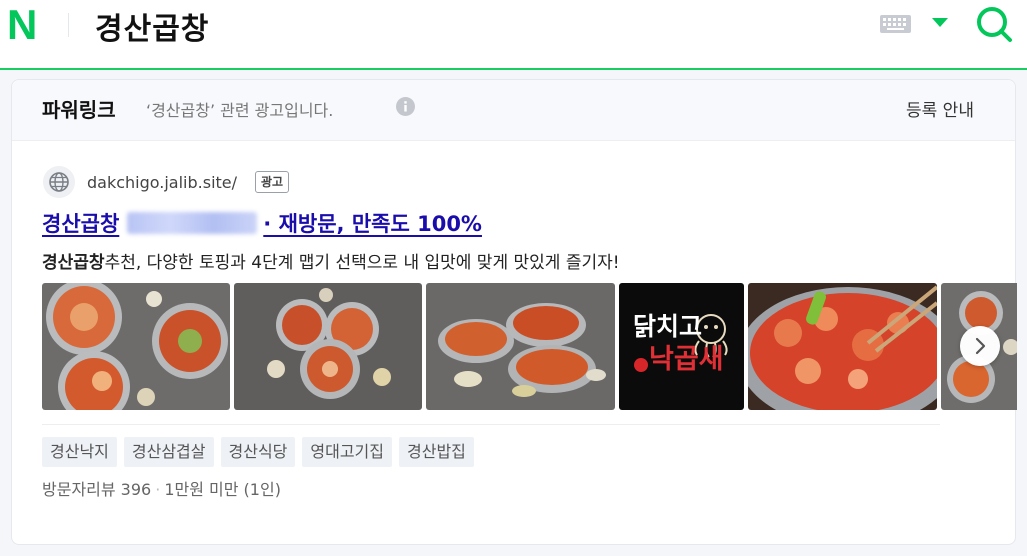  What do you see at coordinates (222, 489) in the screenshot?
I see `price-range: 1만원 미만 (1인)` at bounding box center [222, 489].